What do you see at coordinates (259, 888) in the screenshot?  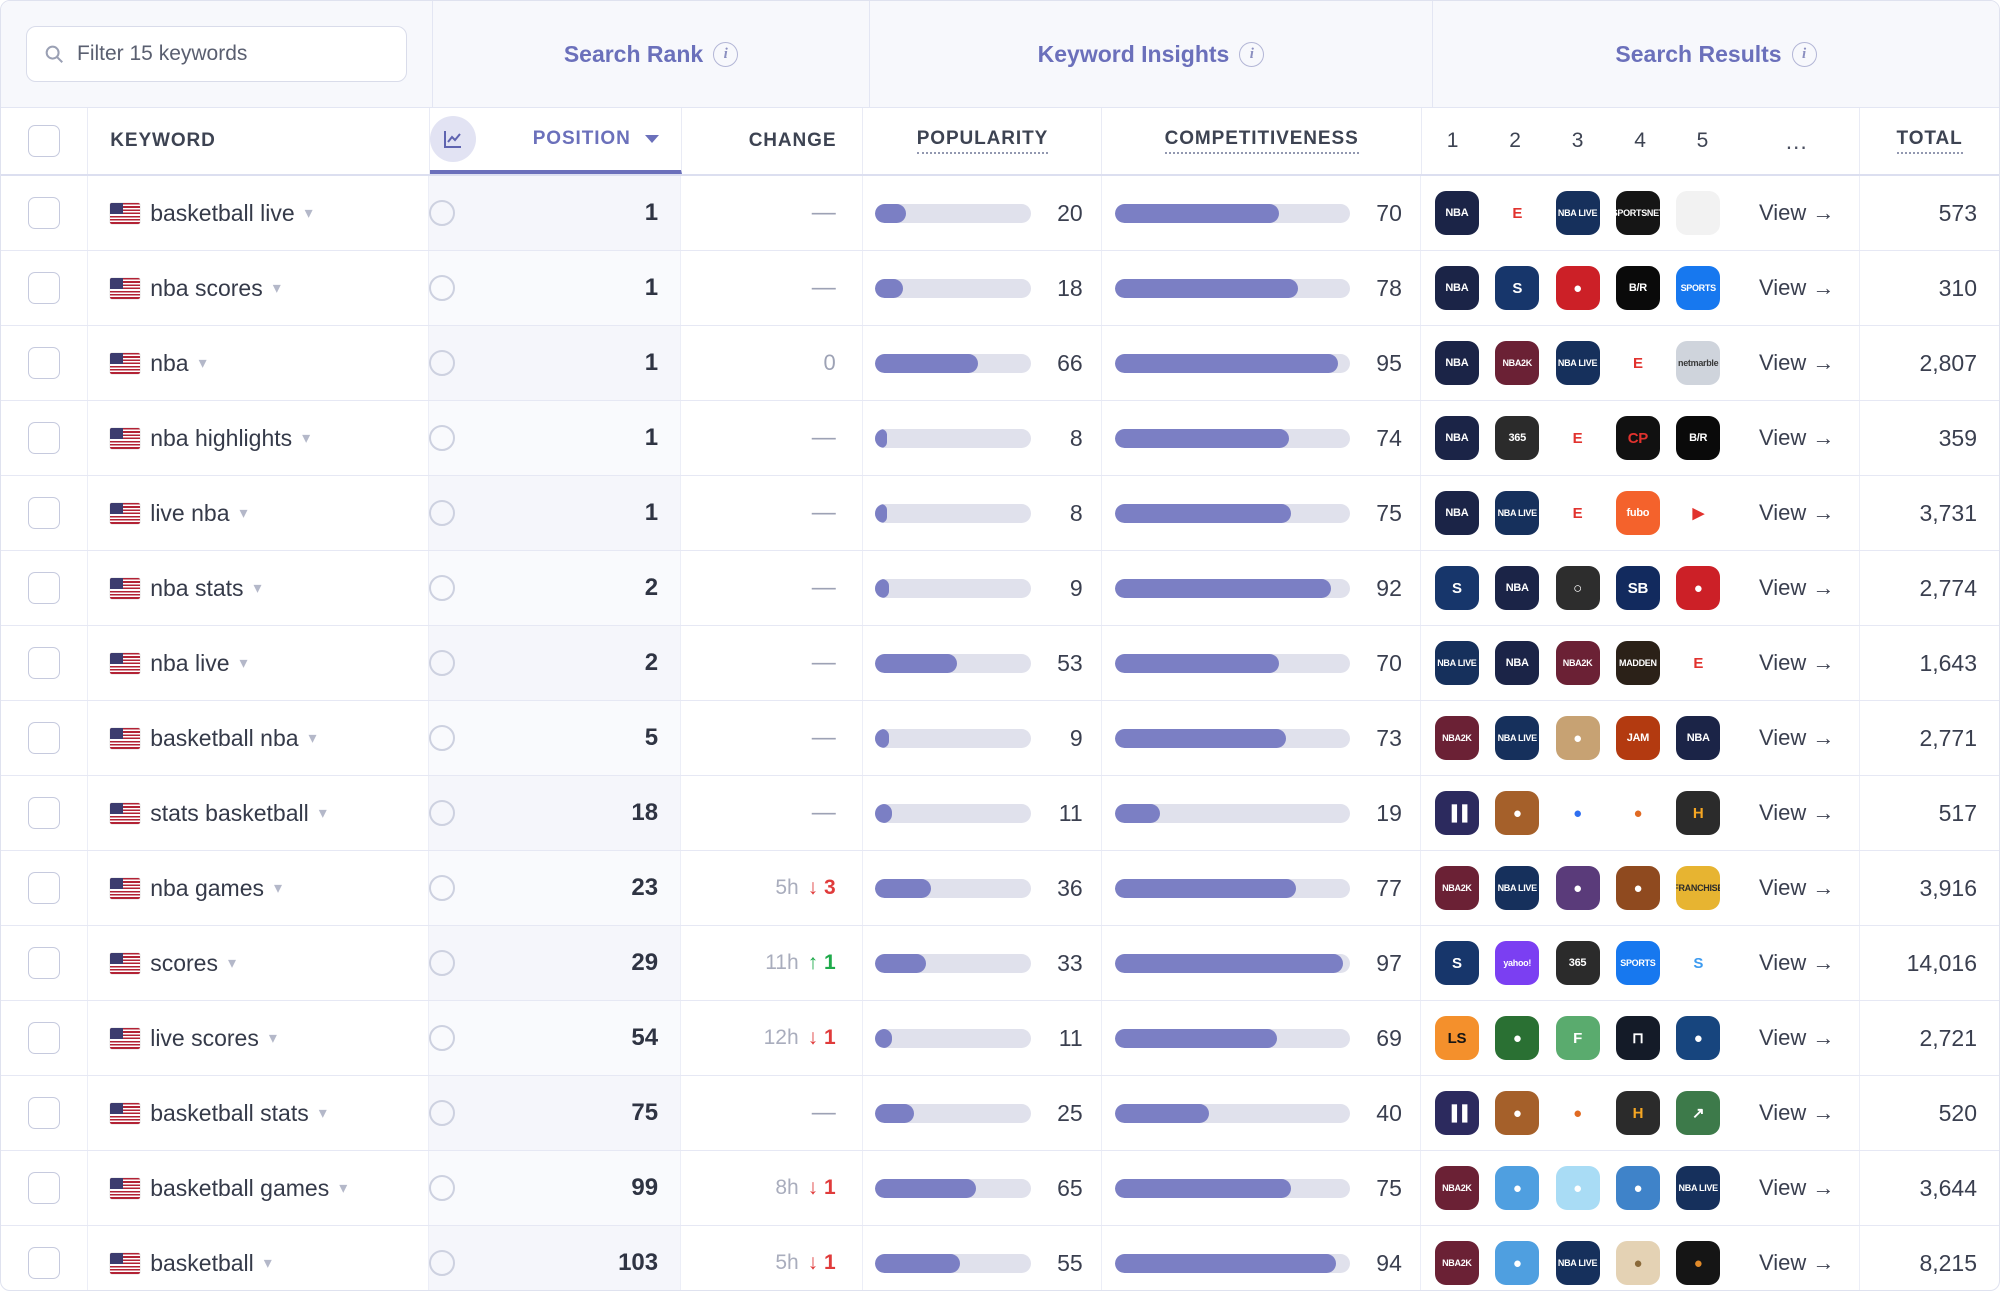 I see `keyword-cell: nba games ▾` at bounding box center [259, 888].